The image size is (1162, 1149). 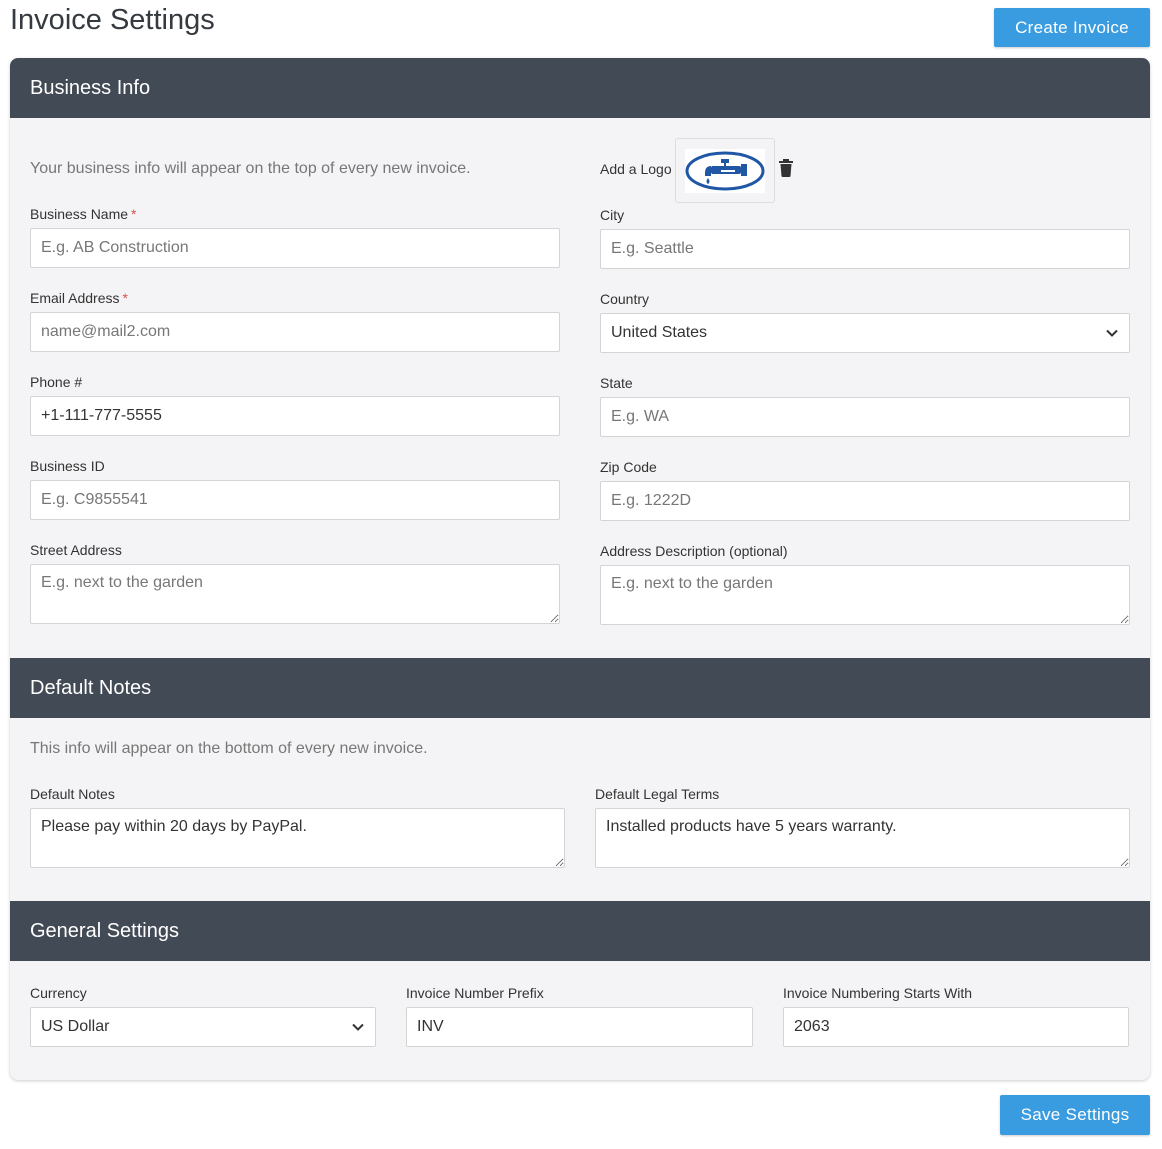 I want to click on zip-input, so click(x=865, y=501).